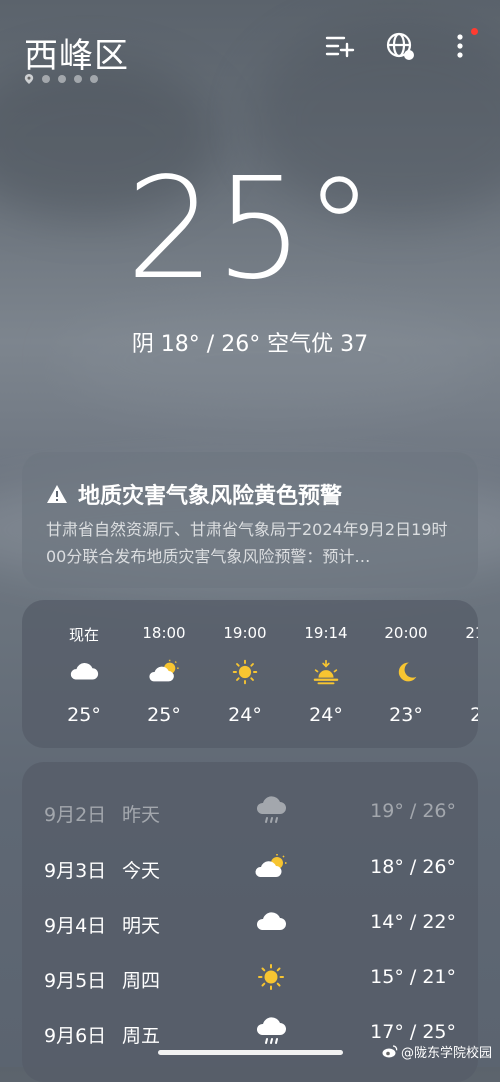 This screenshot has height=1082, width=500. What do you see at coordinates (75, 871) in the screenshot?
I see `day-date: 9月3日` at bounding box center [75, 871].